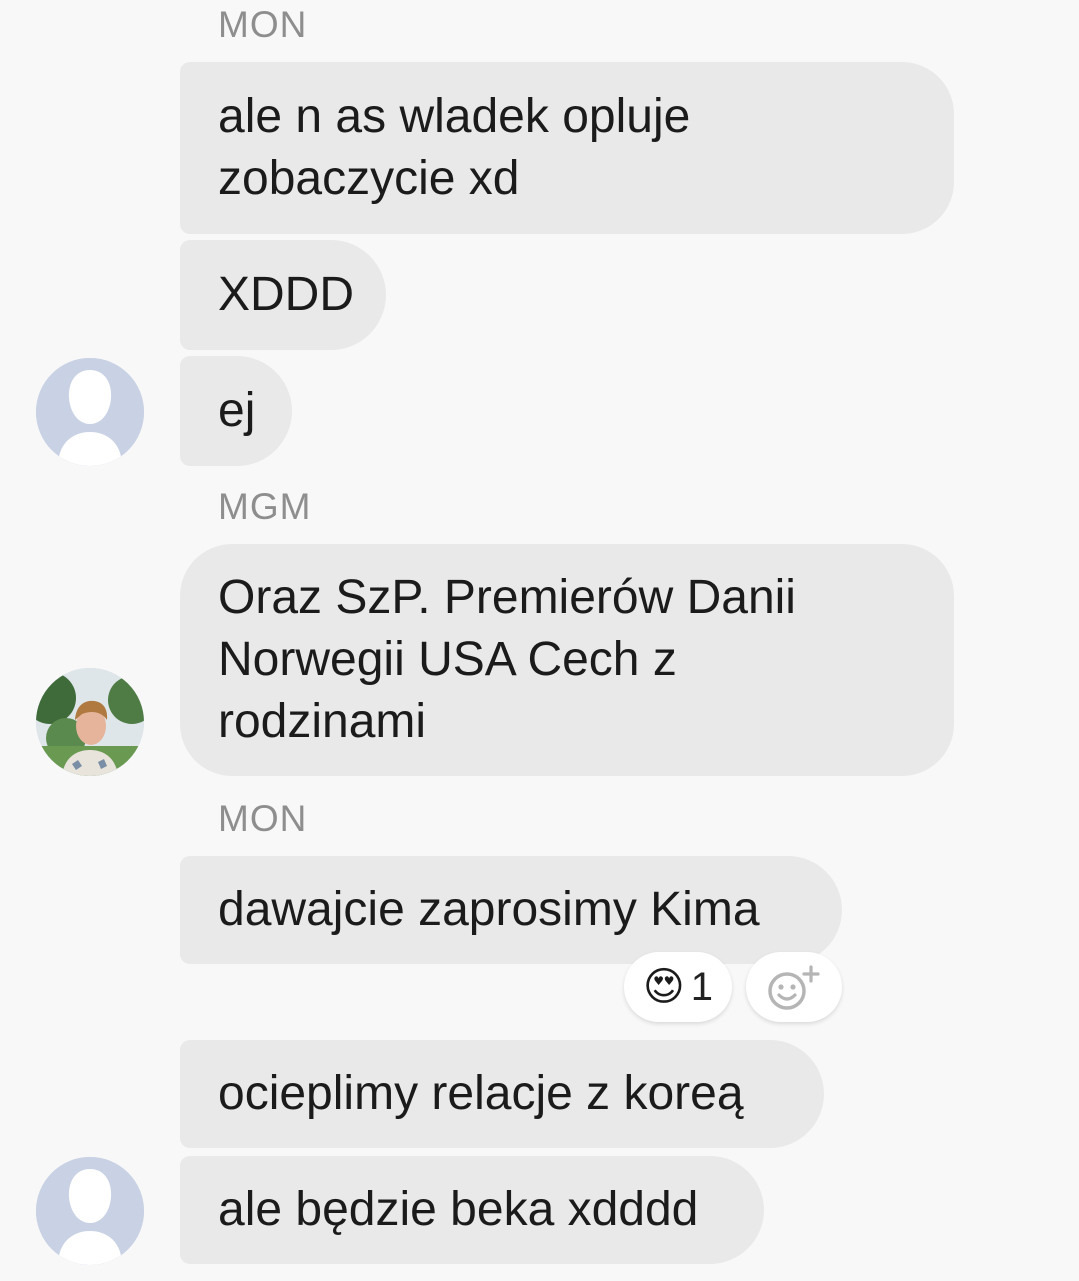 This screenshot has width=1079, height=1281. I want to click on sender-name: MGM, so click(265, 506).